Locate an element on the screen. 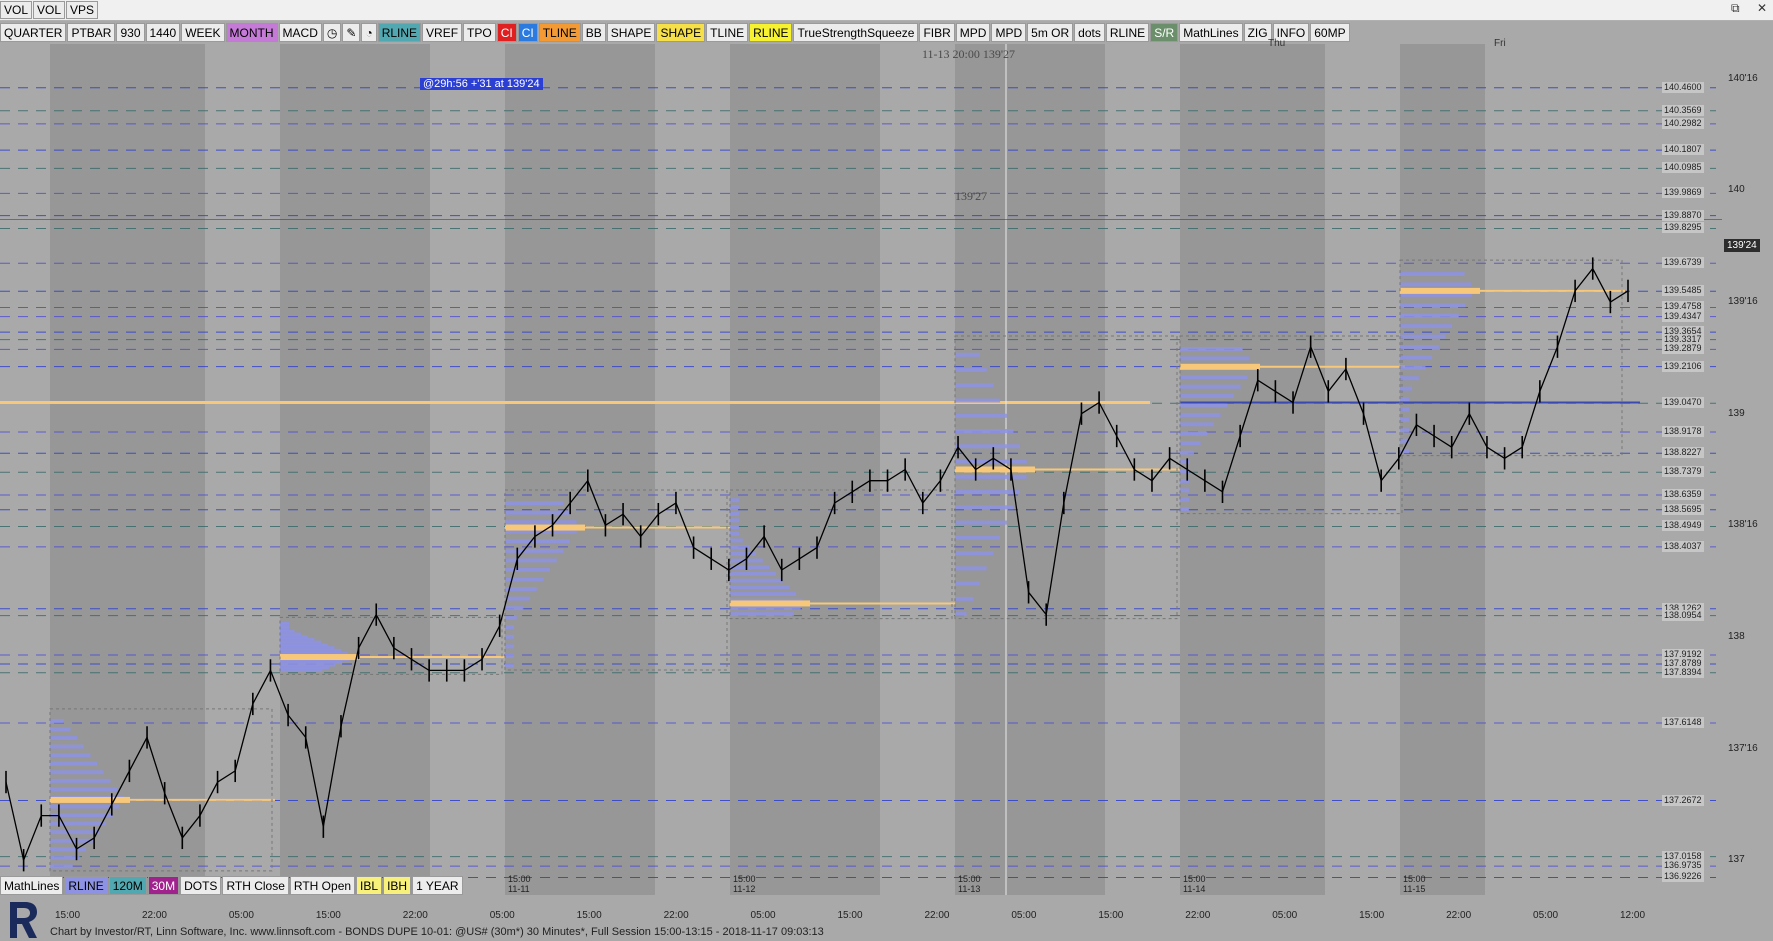  toolbar-button-vref-11: VREF is located at coordinates (442, 32).